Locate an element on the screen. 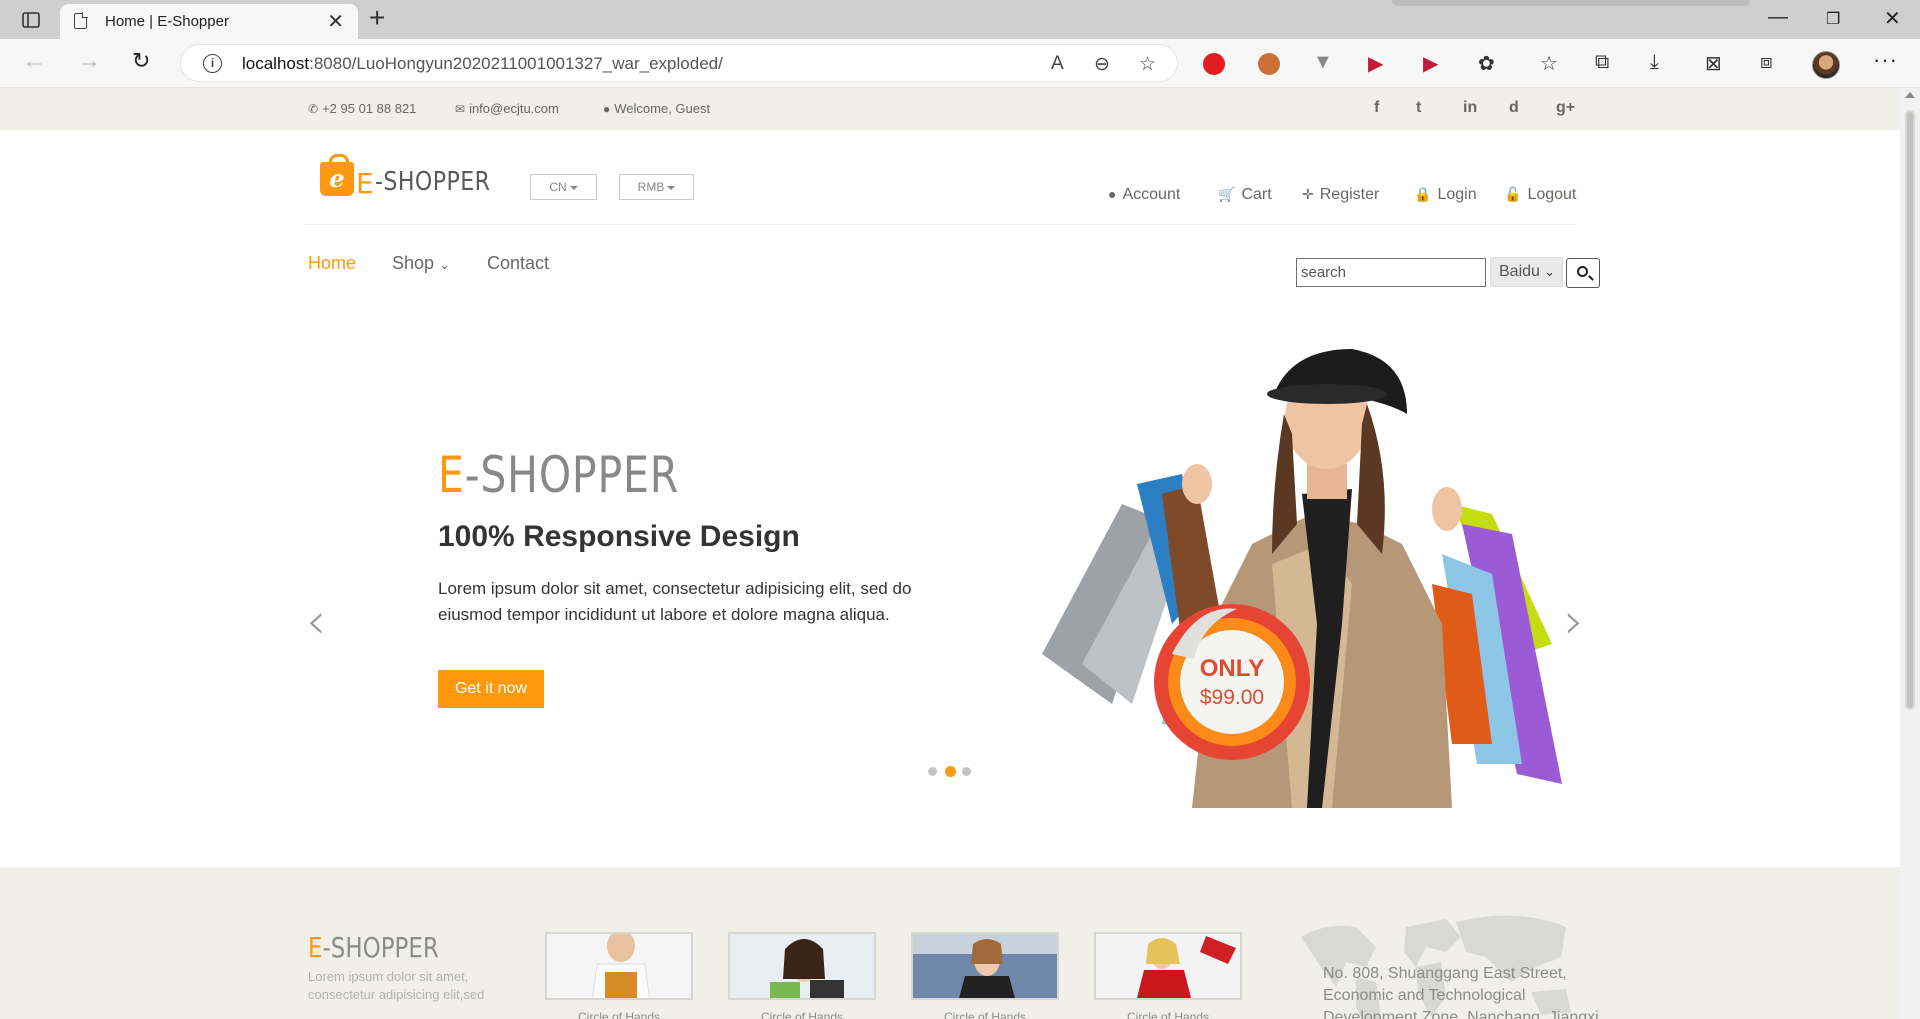 Image resolution: width=1920 pixels, height=1019 pixels. reload-button: ↻ is located at coordinates (141, 61).